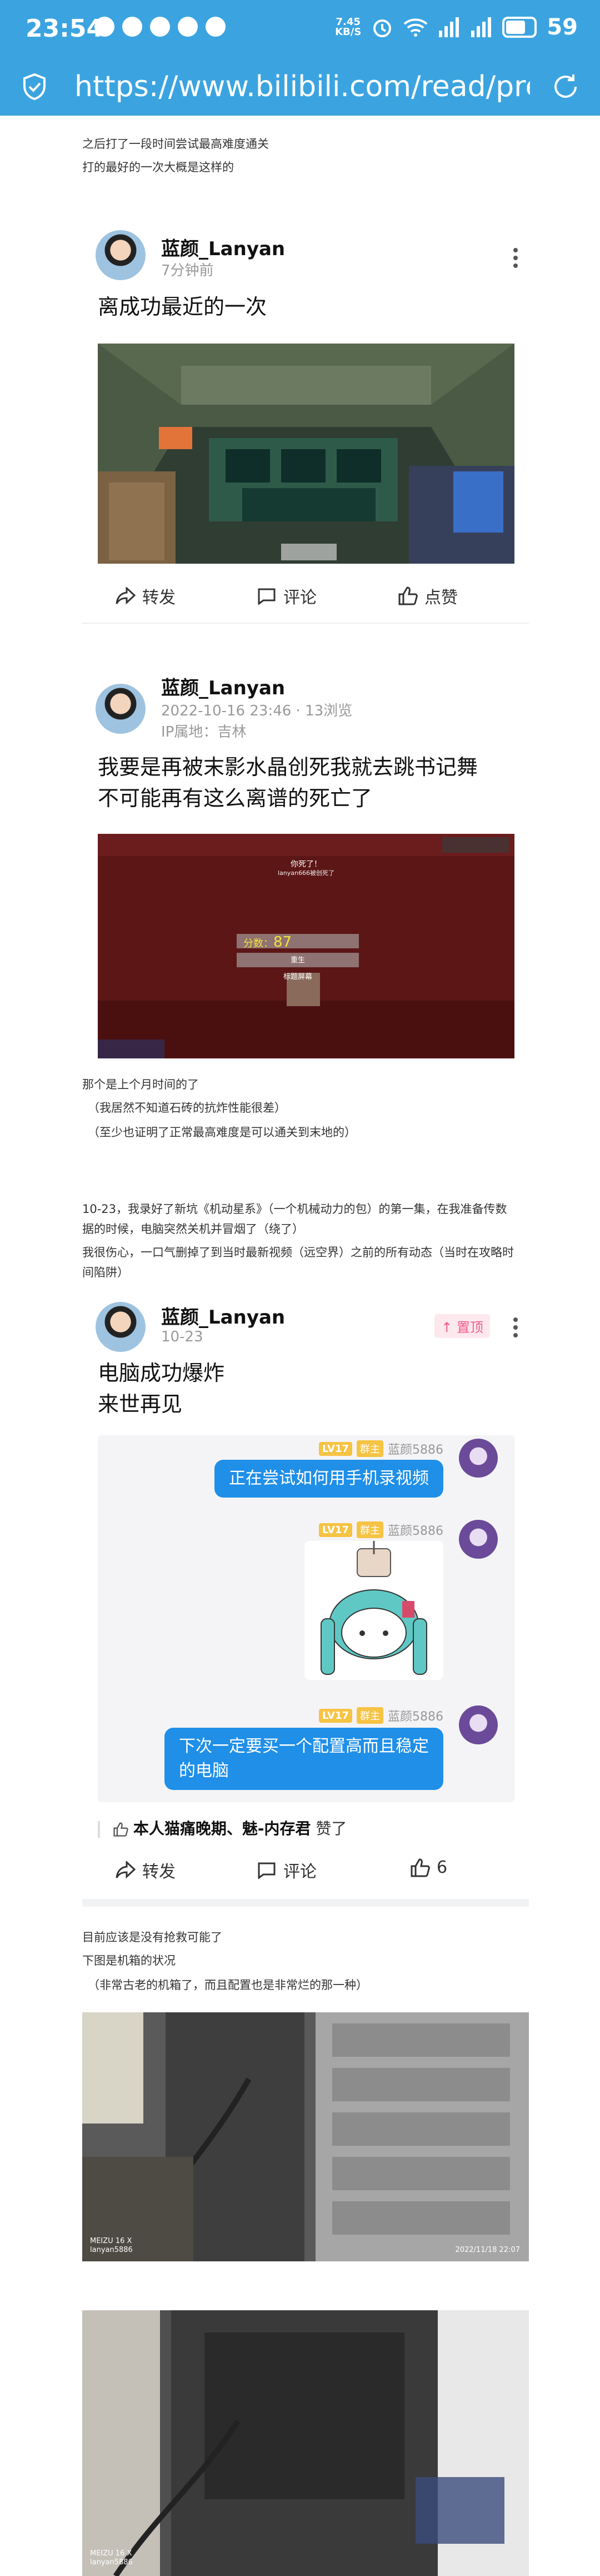 The image size is (600, 2576). I want to click on note-line: 据的时候，电脑突然关机并冒烟了（绕了）, so click(193, 1229).